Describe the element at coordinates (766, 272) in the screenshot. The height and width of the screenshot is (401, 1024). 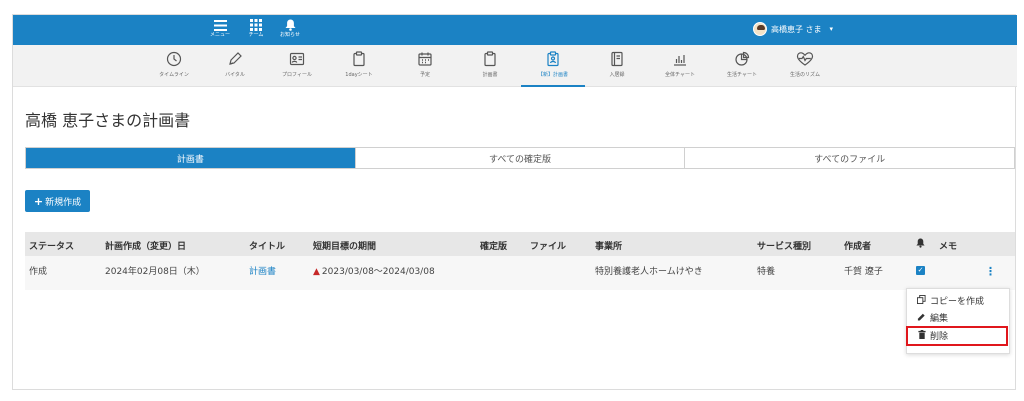
I see `cell-service: 特養` at that location.